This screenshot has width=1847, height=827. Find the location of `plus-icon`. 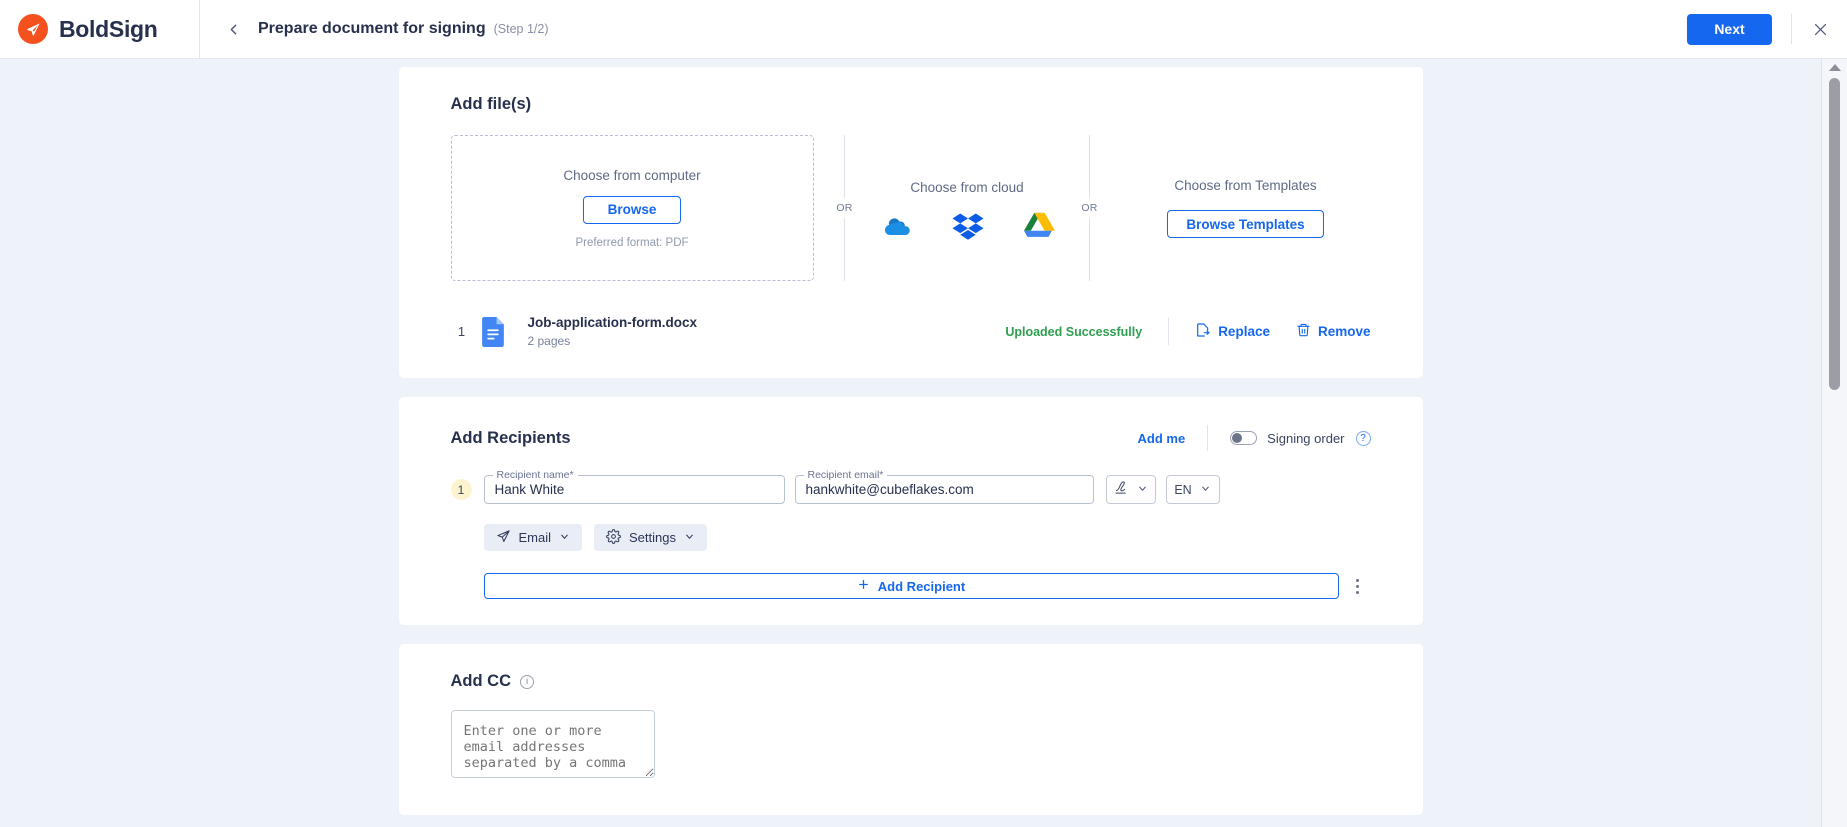

plus-icon is located at coordinates (863, 586).